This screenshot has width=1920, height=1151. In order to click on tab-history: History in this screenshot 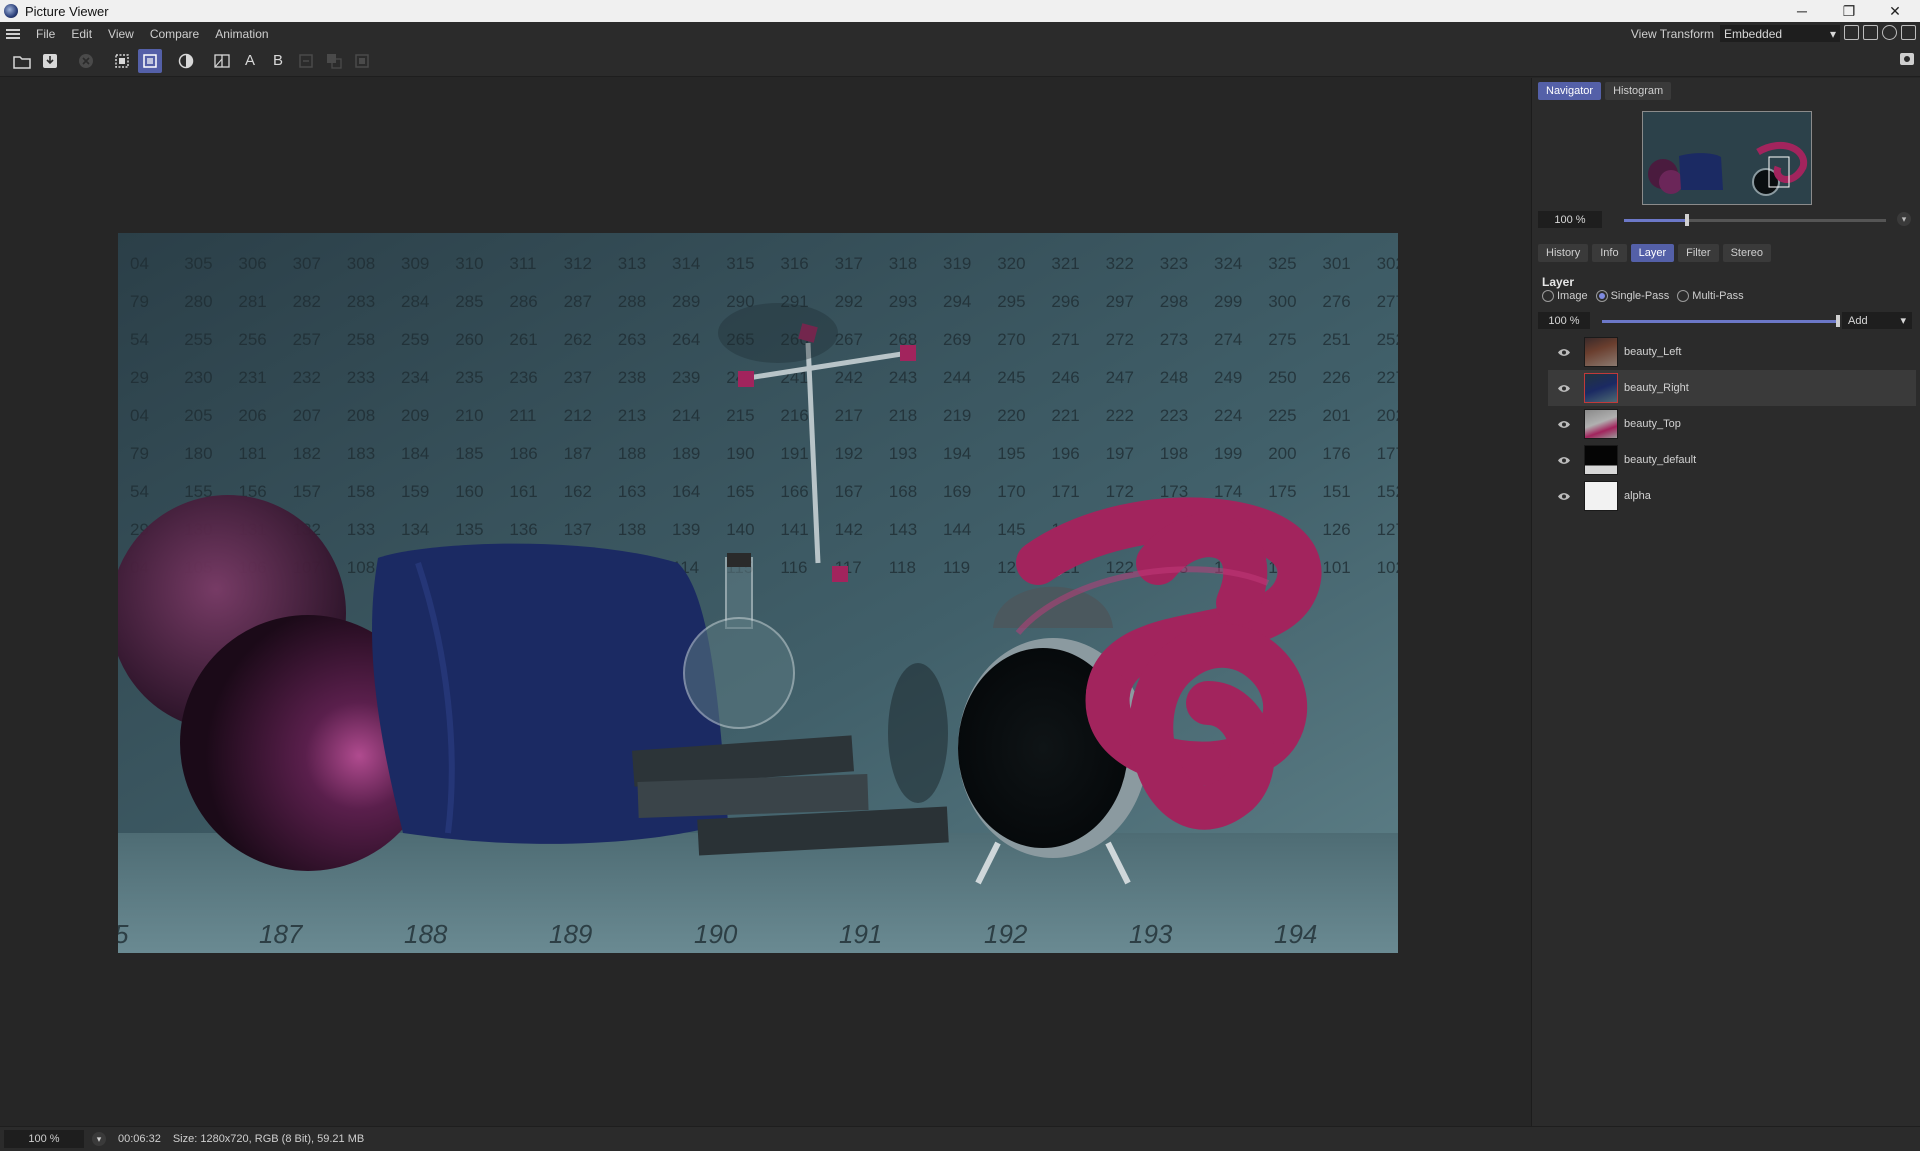, I will do `click(1563, 253)`.